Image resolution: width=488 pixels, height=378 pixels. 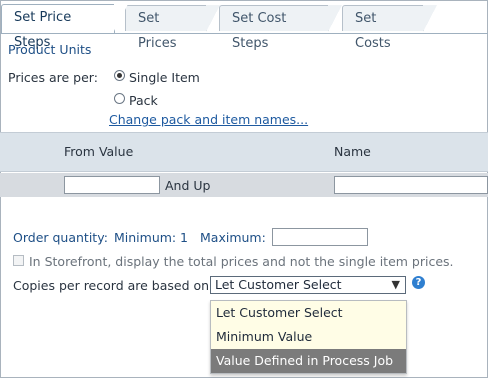 What do you see at coordinates (112, 185) in the screenshot?
I see `from-value-input` at bounding box center [112, 185].